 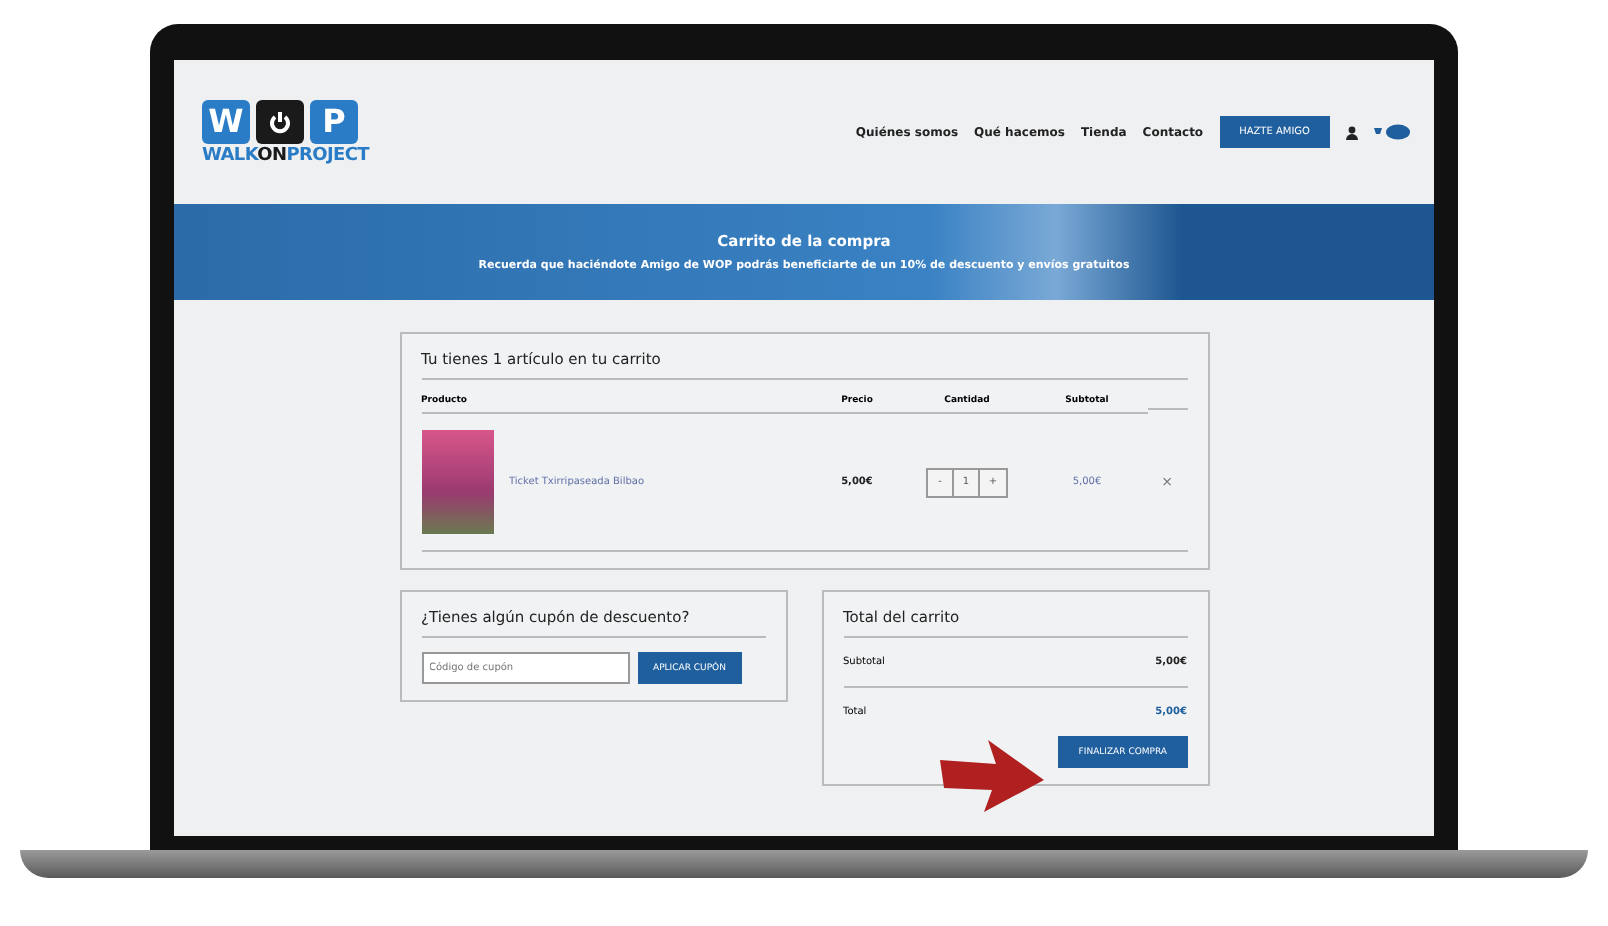 I want to click on logo-tile: P, so click(x=334, y=121).